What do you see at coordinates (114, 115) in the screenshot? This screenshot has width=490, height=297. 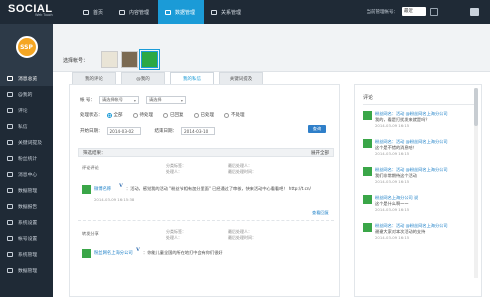 I see `status-radio-all: 全部` at bounding box center [114, 115].